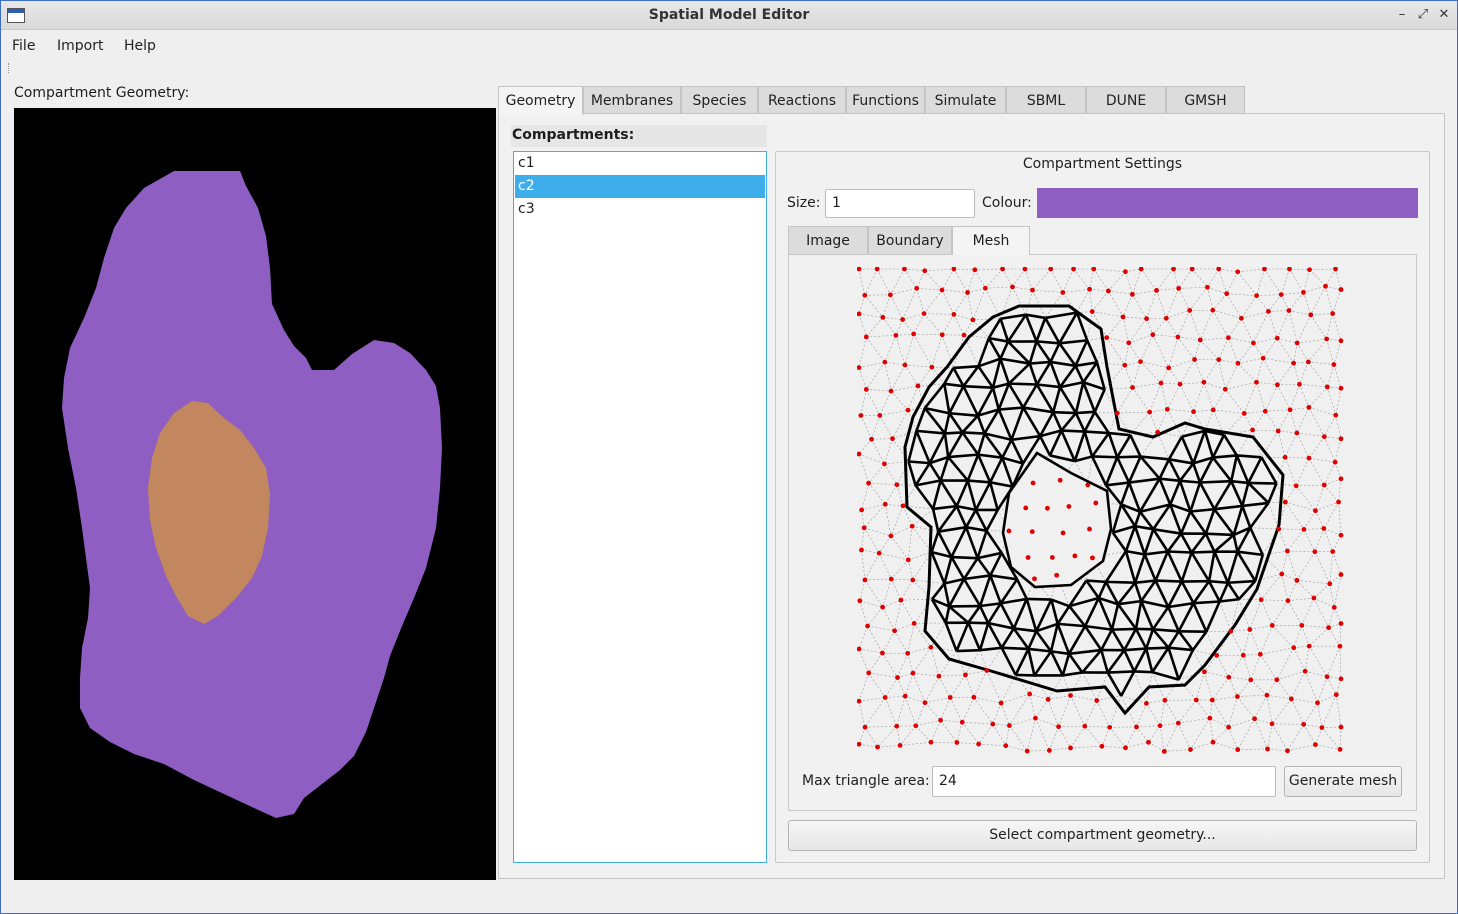 Image resolution: width=1458 pixels, height=914 pixels. What do you see at coordinates (632, 100) in the screenshot?
I see `tab-membranes: Membranes` at bounding box center [632, 100].